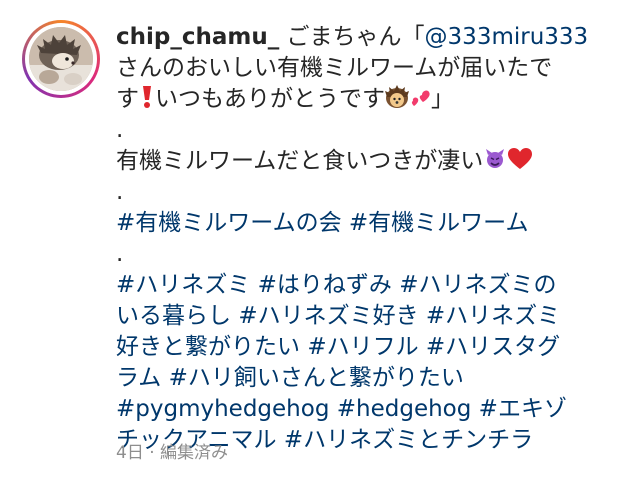 This screenshot has height=490, width=640. What do you see at coordinates (138, 378) in the screenshot?
I see `hashtag-link: ラム` at bounding box center [138, 378].